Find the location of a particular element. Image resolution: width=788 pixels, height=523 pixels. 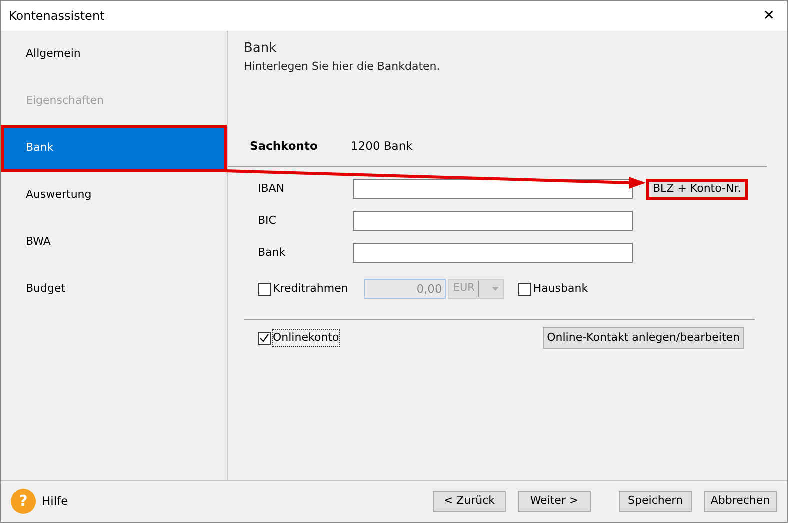

field-label: BIC is located at coordinates (268, 220).